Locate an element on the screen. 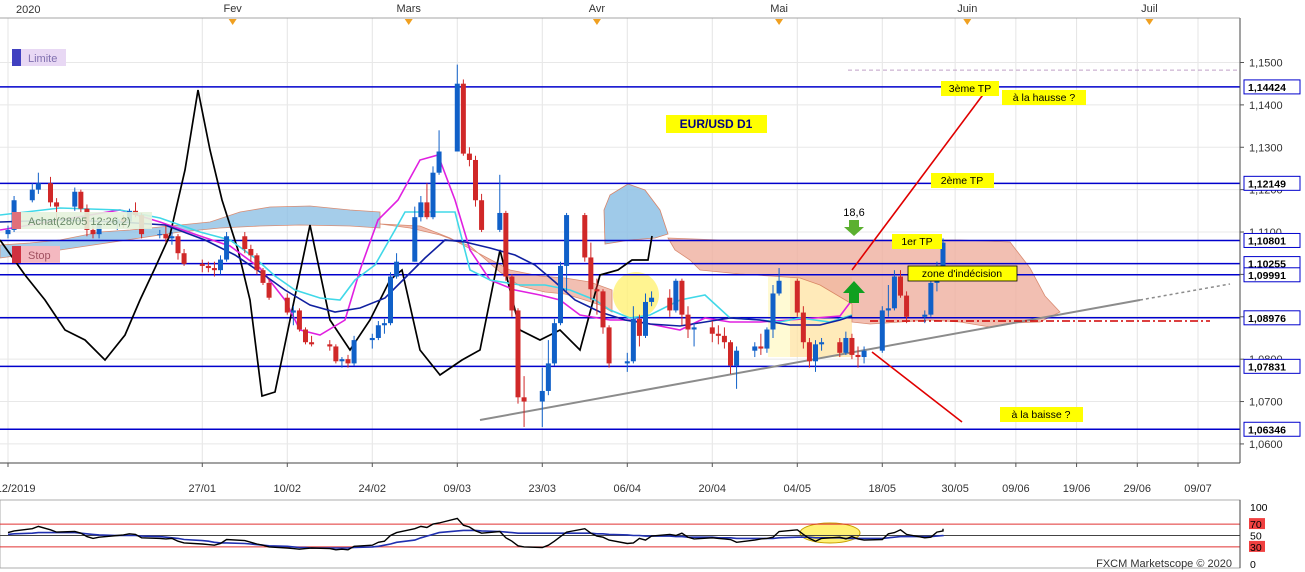 The image size is (1305, 572). buy-tag-marker is located at coordinates (16, 220).